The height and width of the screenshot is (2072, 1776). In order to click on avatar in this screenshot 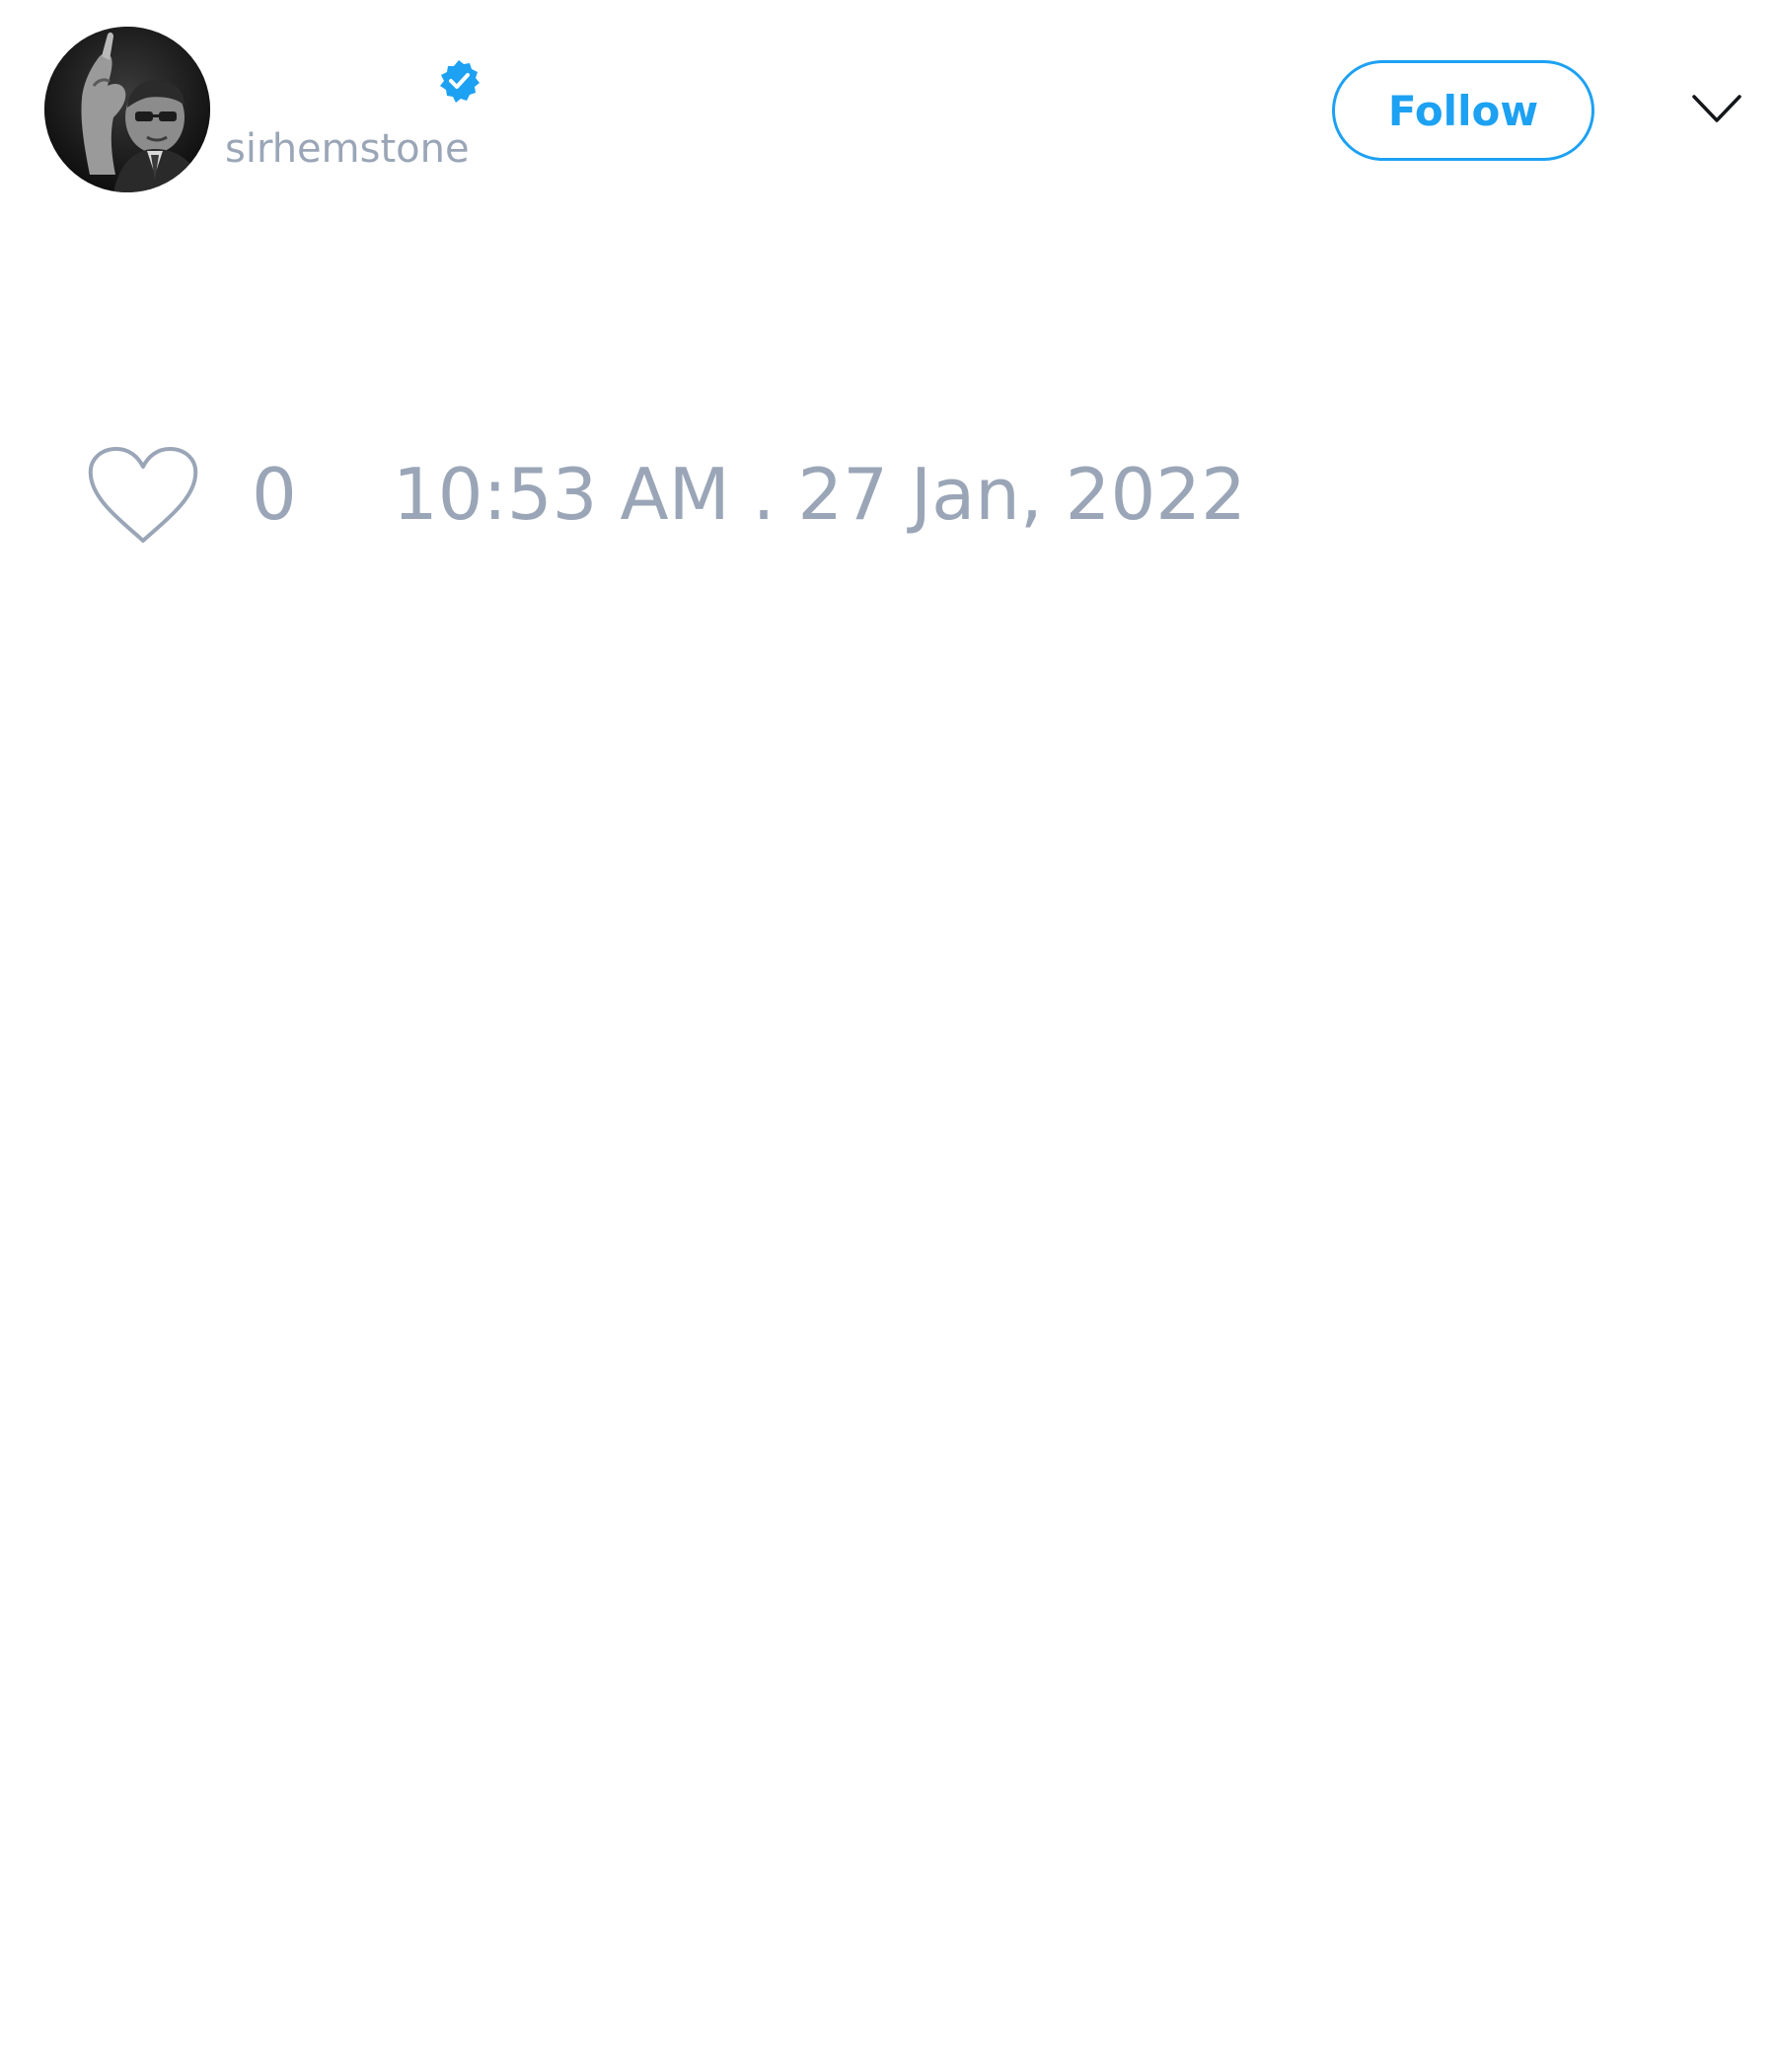, I will do `click(127, 110)`.